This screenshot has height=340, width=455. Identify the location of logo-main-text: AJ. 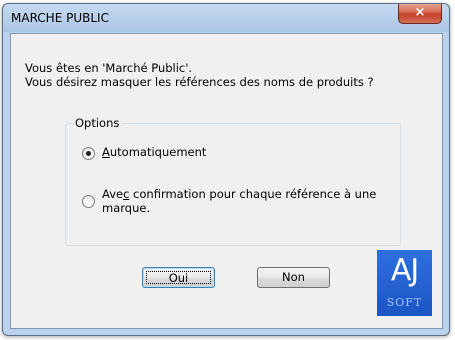
(404, 270).